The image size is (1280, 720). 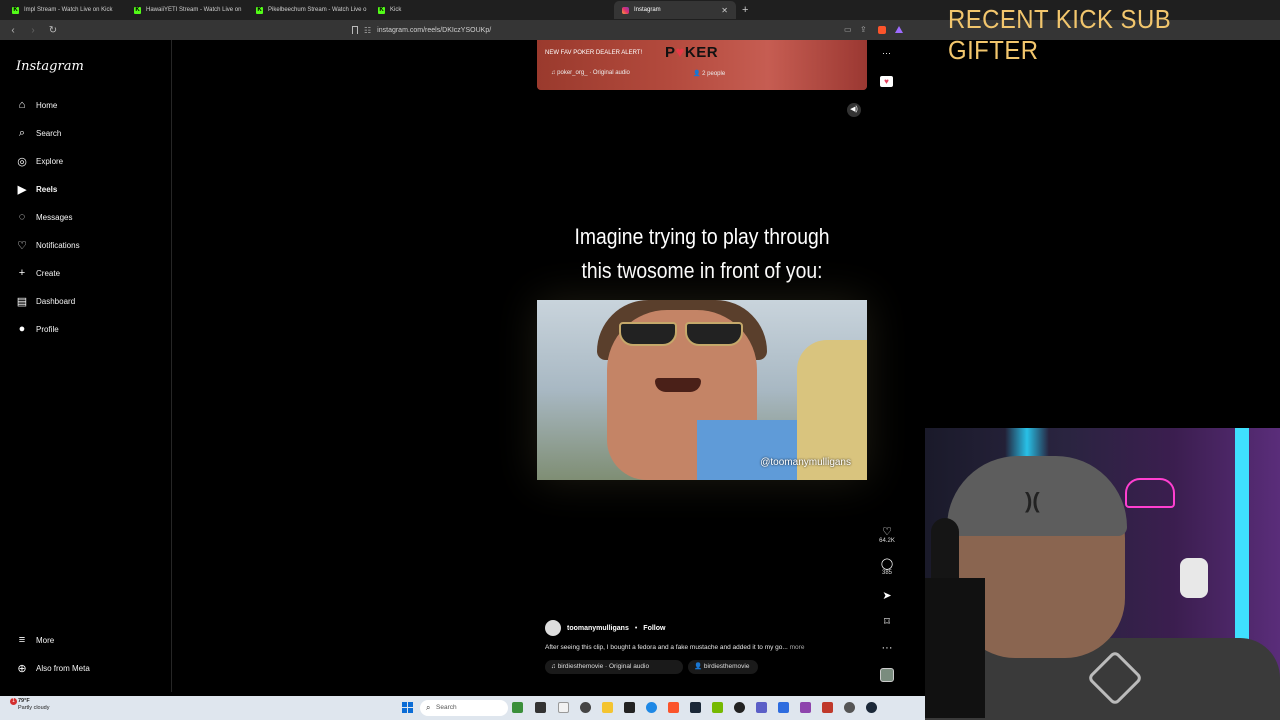 What do you see at coordinates (44, 217) in the screenshot?
I see `sidebar-item-messages: ◌ Messages` at bounding box center [44, 217].